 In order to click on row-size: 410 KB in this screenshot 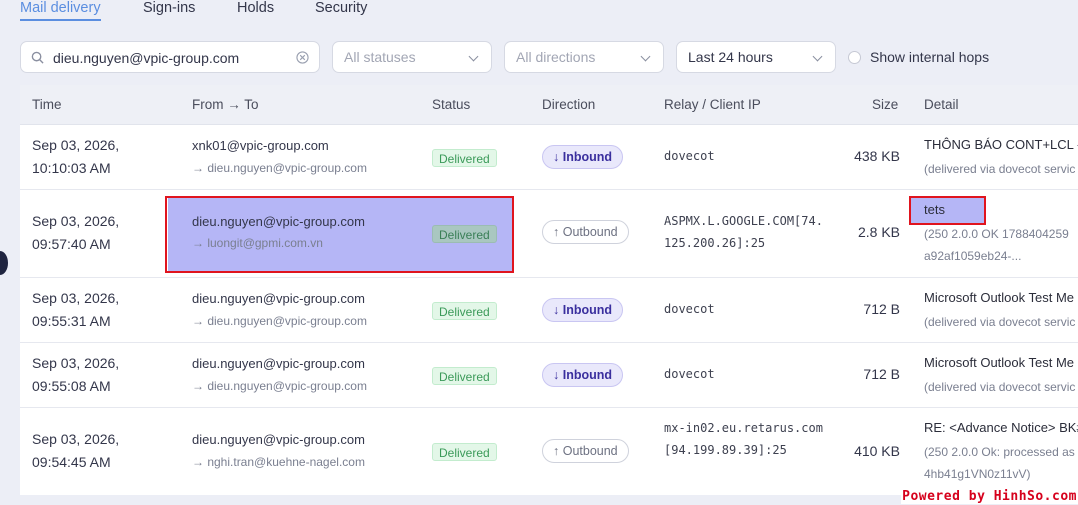, I will do `click(877, 451)`.